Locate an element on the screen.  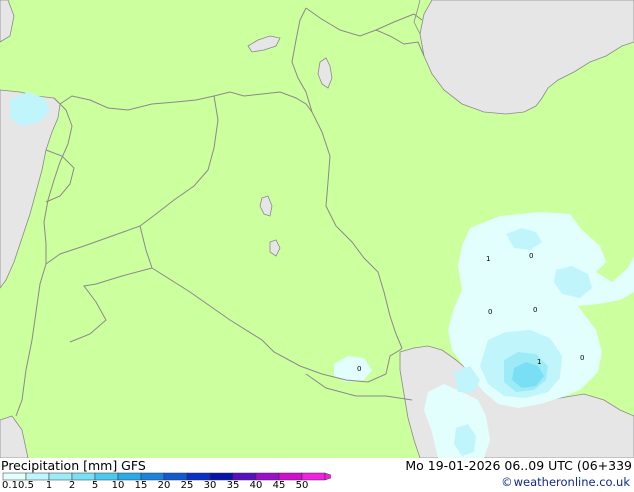
scale-tick-label: 1 is located at coordinates (49, 485).